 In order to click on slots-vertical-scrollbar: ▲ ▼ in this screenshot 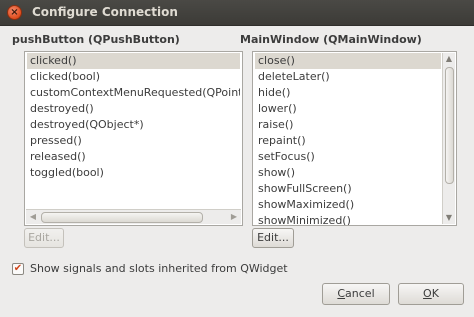, I will do `click(448, 138)`.